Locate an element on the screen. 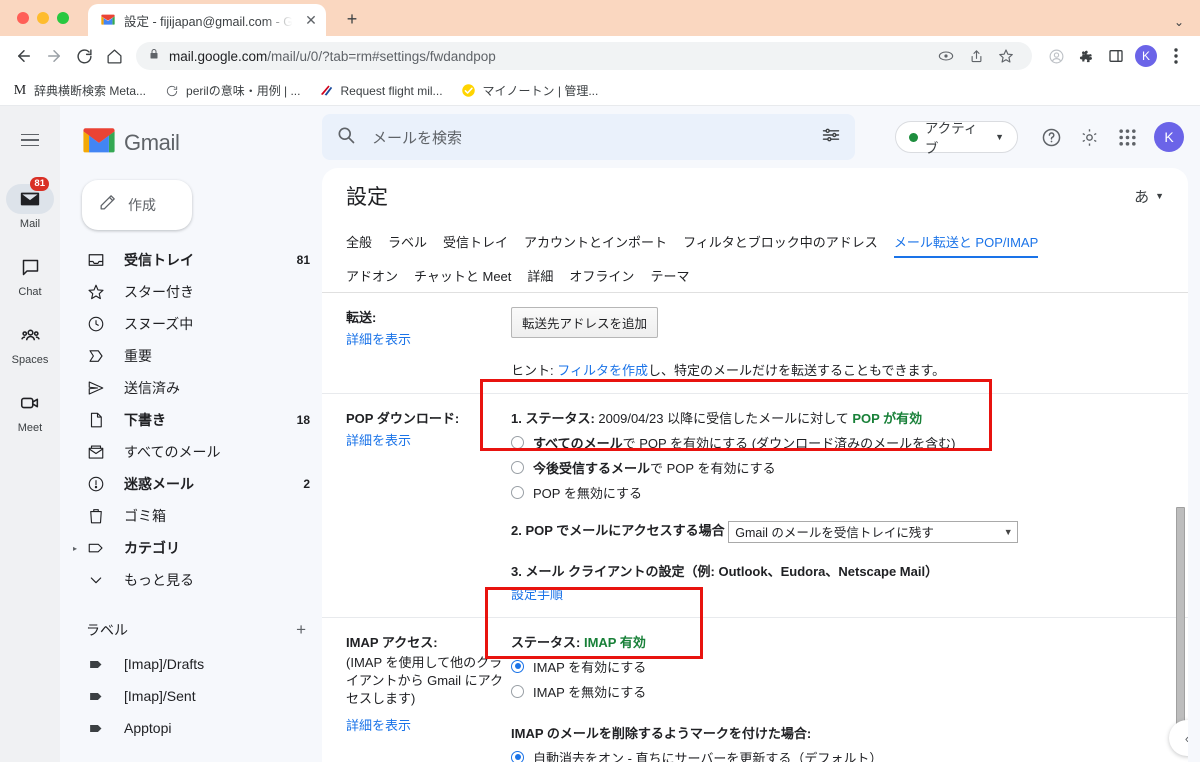 This screenshot has height=762, width=1200. side-panel-icon is located at coordinates (1116, 56).